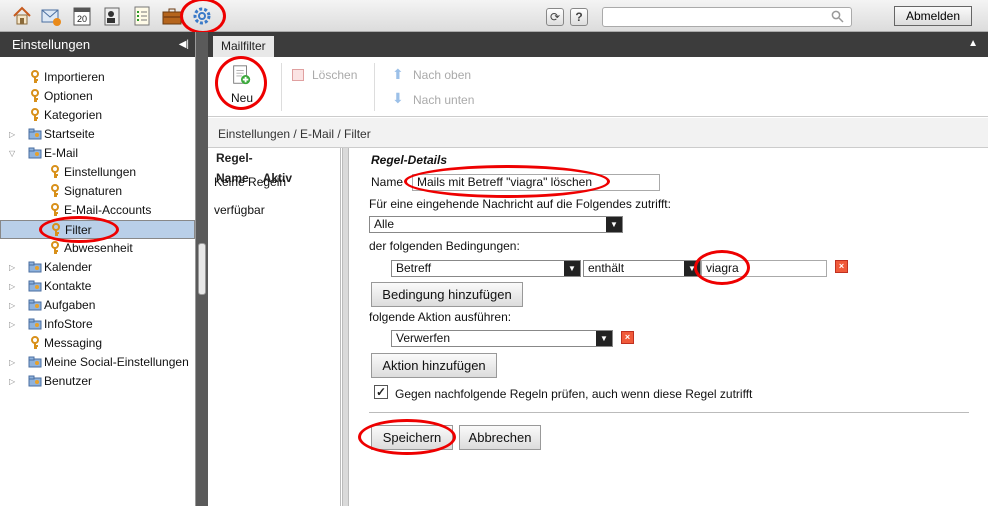 Image resolution: width=988 pixels, height=506 pixels. What do you see at coordinates (398, 74) in the screenshot?
I see `arrow-up-icon: ⬆` at bounding box center [398, 74].